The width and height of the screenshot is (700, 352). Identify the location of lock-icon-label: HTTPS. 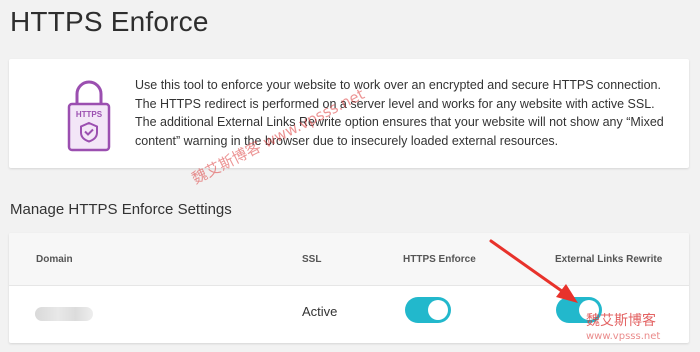
(89, 114).